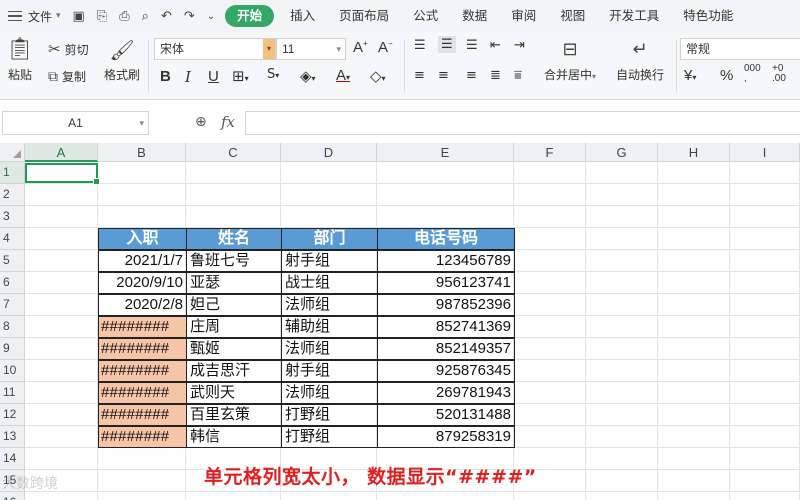  What do you see at coordinates (189, 16) in the screenshot?
I see `redo-icon: ↷` at bounding box center [189, 16].